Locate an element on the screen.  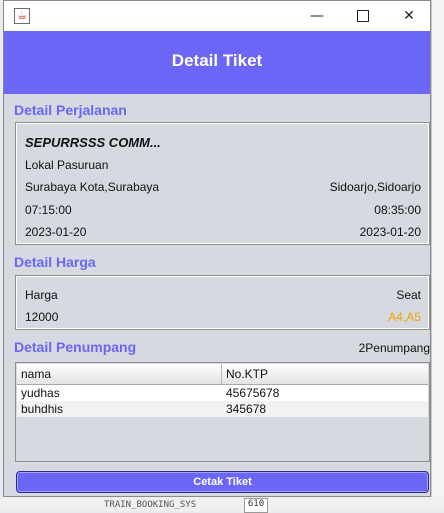
passenger-count: 2Penumpang is located at coordinates (394, 348).